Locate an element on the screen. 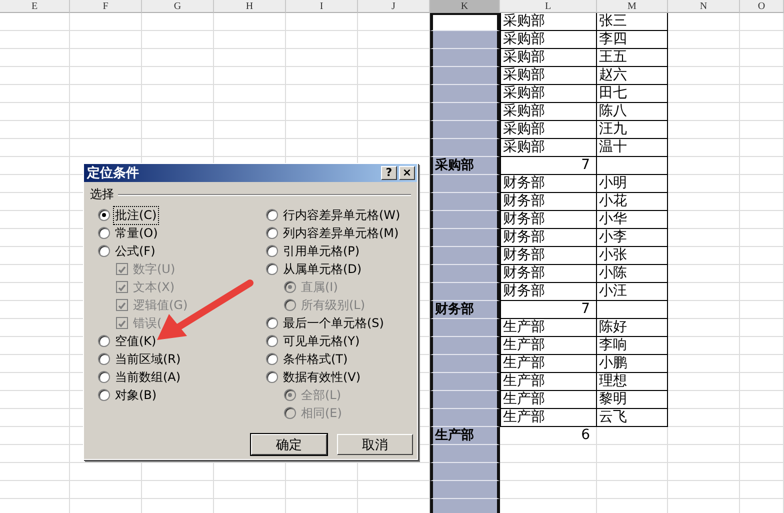 The height and width of the screenshot is (513, 784). option-label: 当前数组(A) is located at coordinates (148, 377).